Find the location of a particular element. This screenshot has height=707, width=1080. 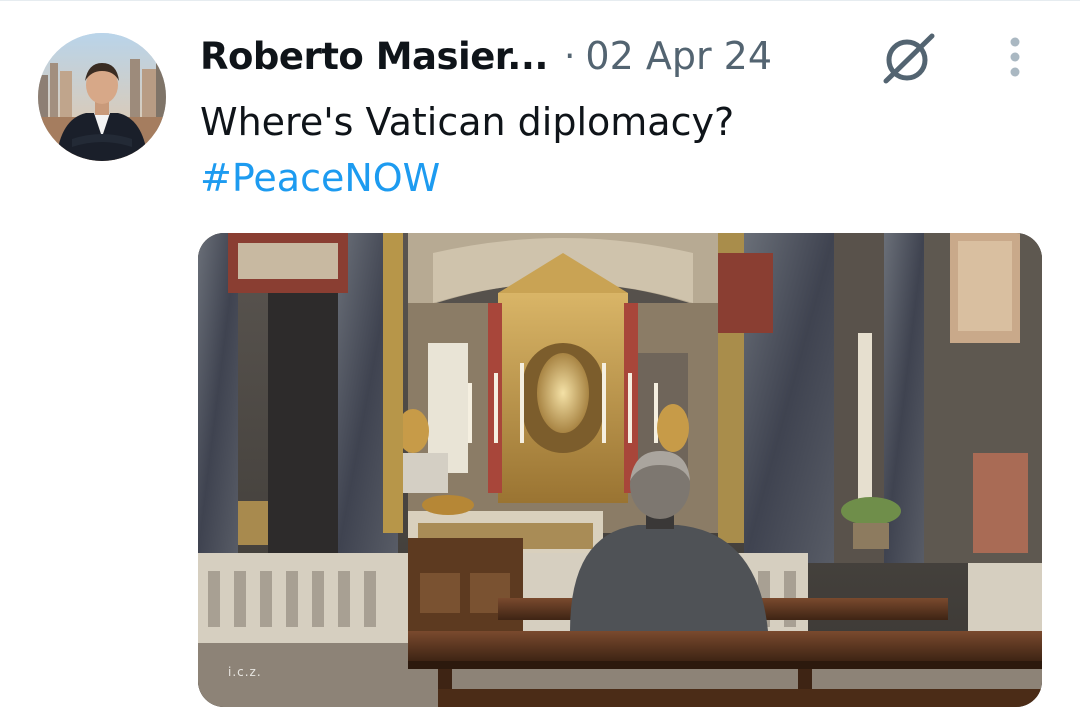

tweet-text: Where's Vatican diplomacy? is located at coordinates (467, 122).